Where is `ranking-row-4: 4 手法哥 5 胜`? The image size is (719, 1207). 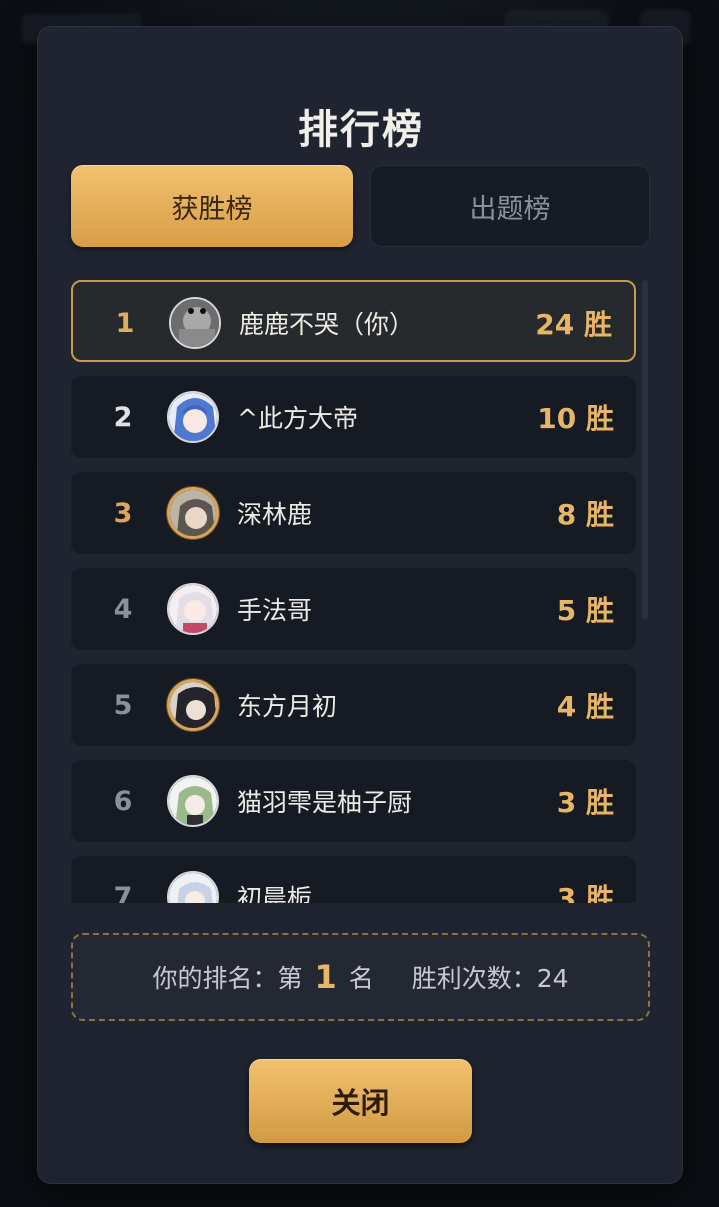
ranking-row-4: 4 手法哥 5 胜 is located at coordinates (353, 609).